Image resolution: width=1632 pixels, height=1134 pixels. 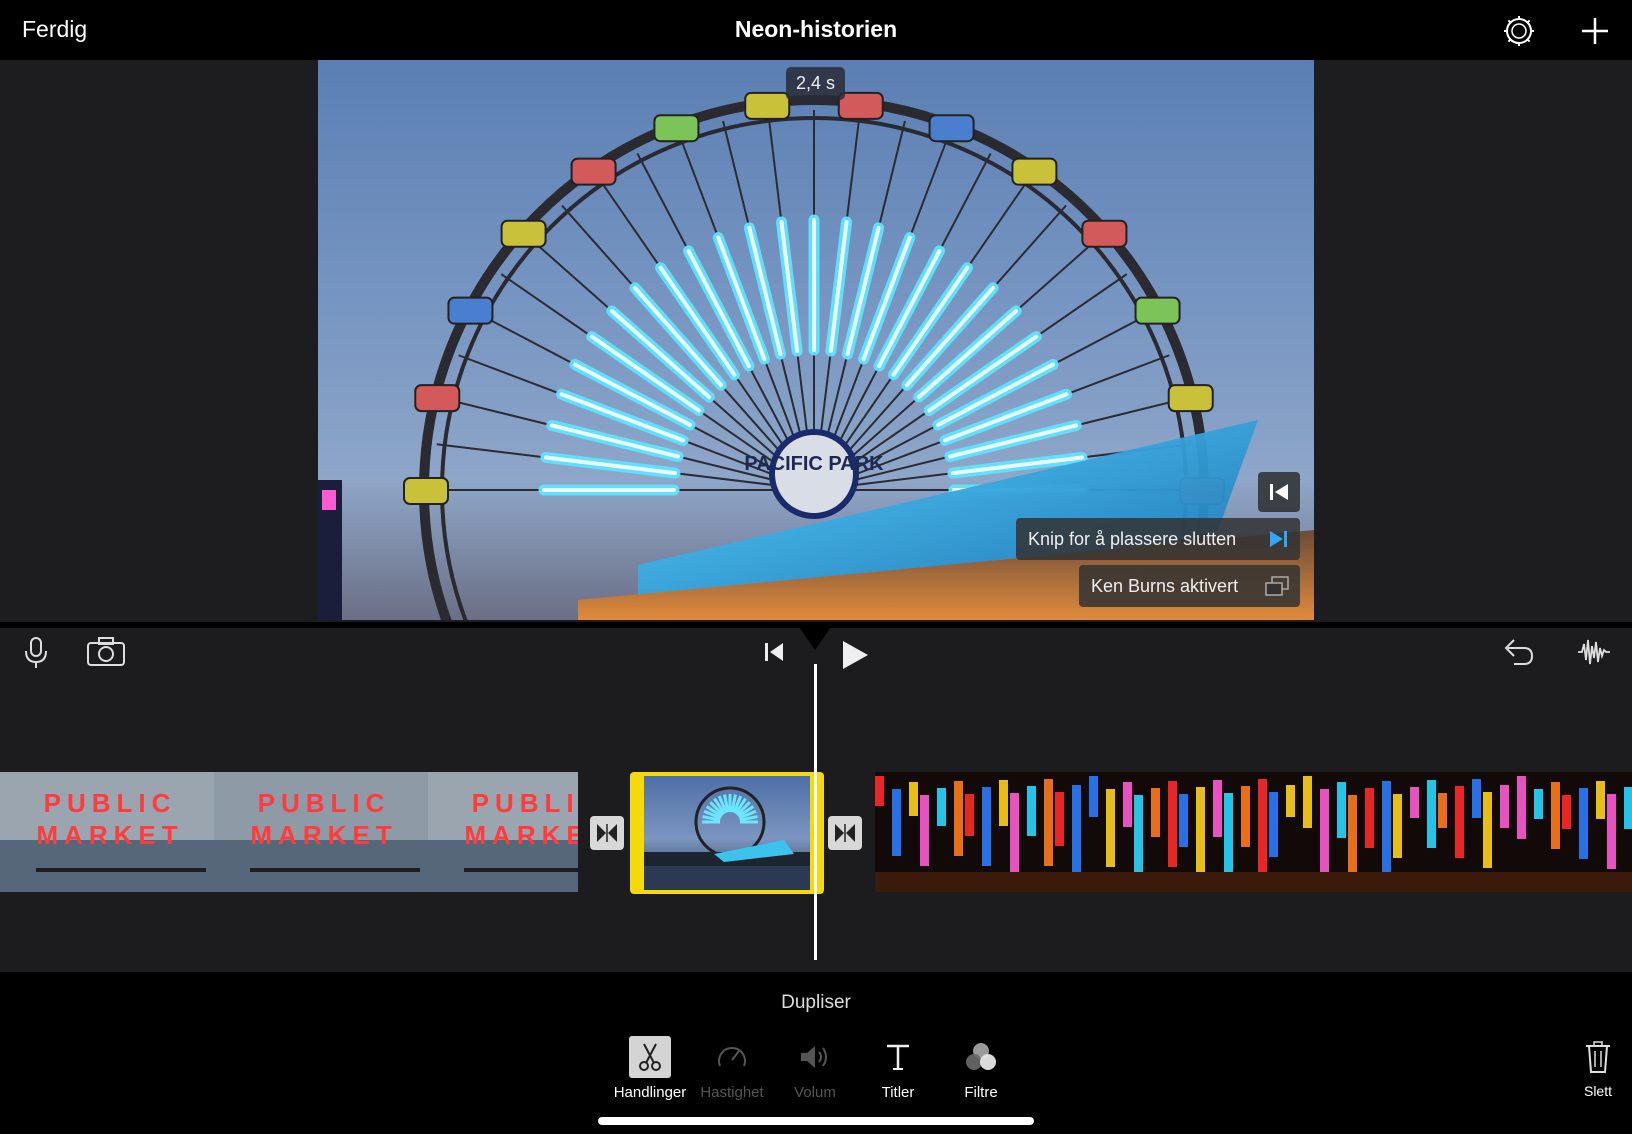 What do you see at coordinates (1278, 539) in the screenshot?
I see `skip-to-end-icon` at bounding box center [1278, 539].